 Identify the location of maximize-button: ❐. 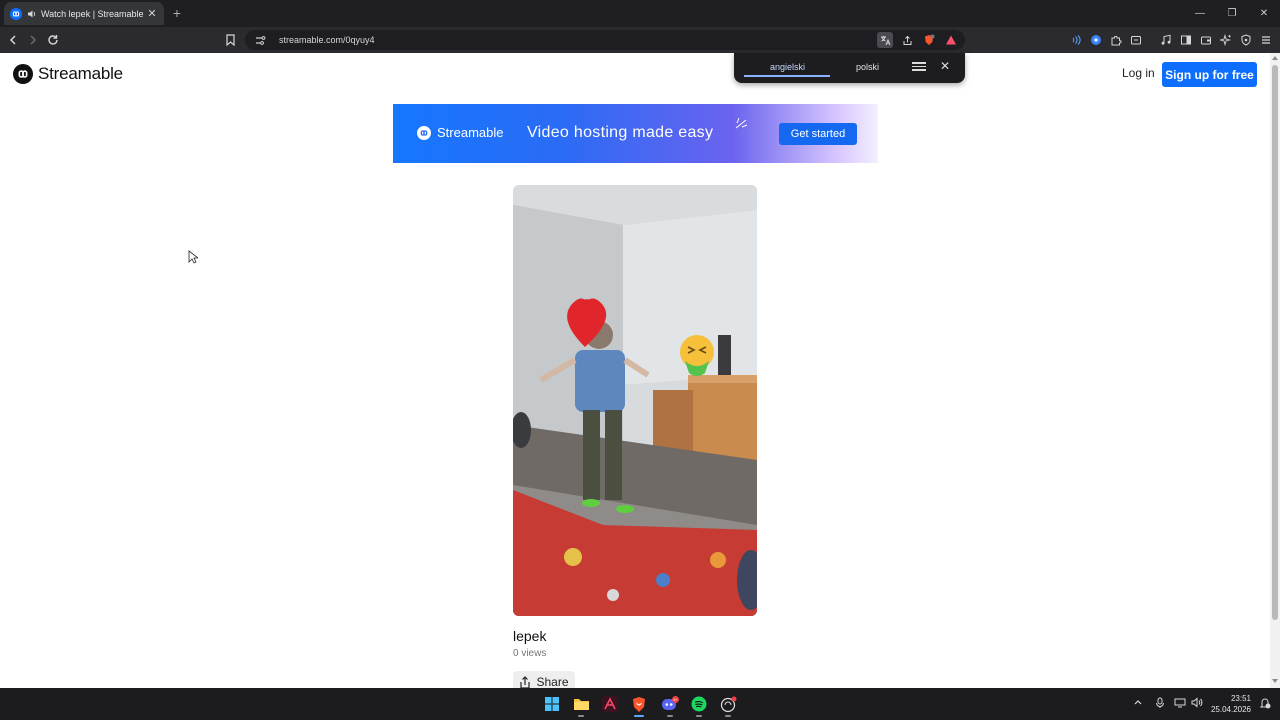
(1232, 13).